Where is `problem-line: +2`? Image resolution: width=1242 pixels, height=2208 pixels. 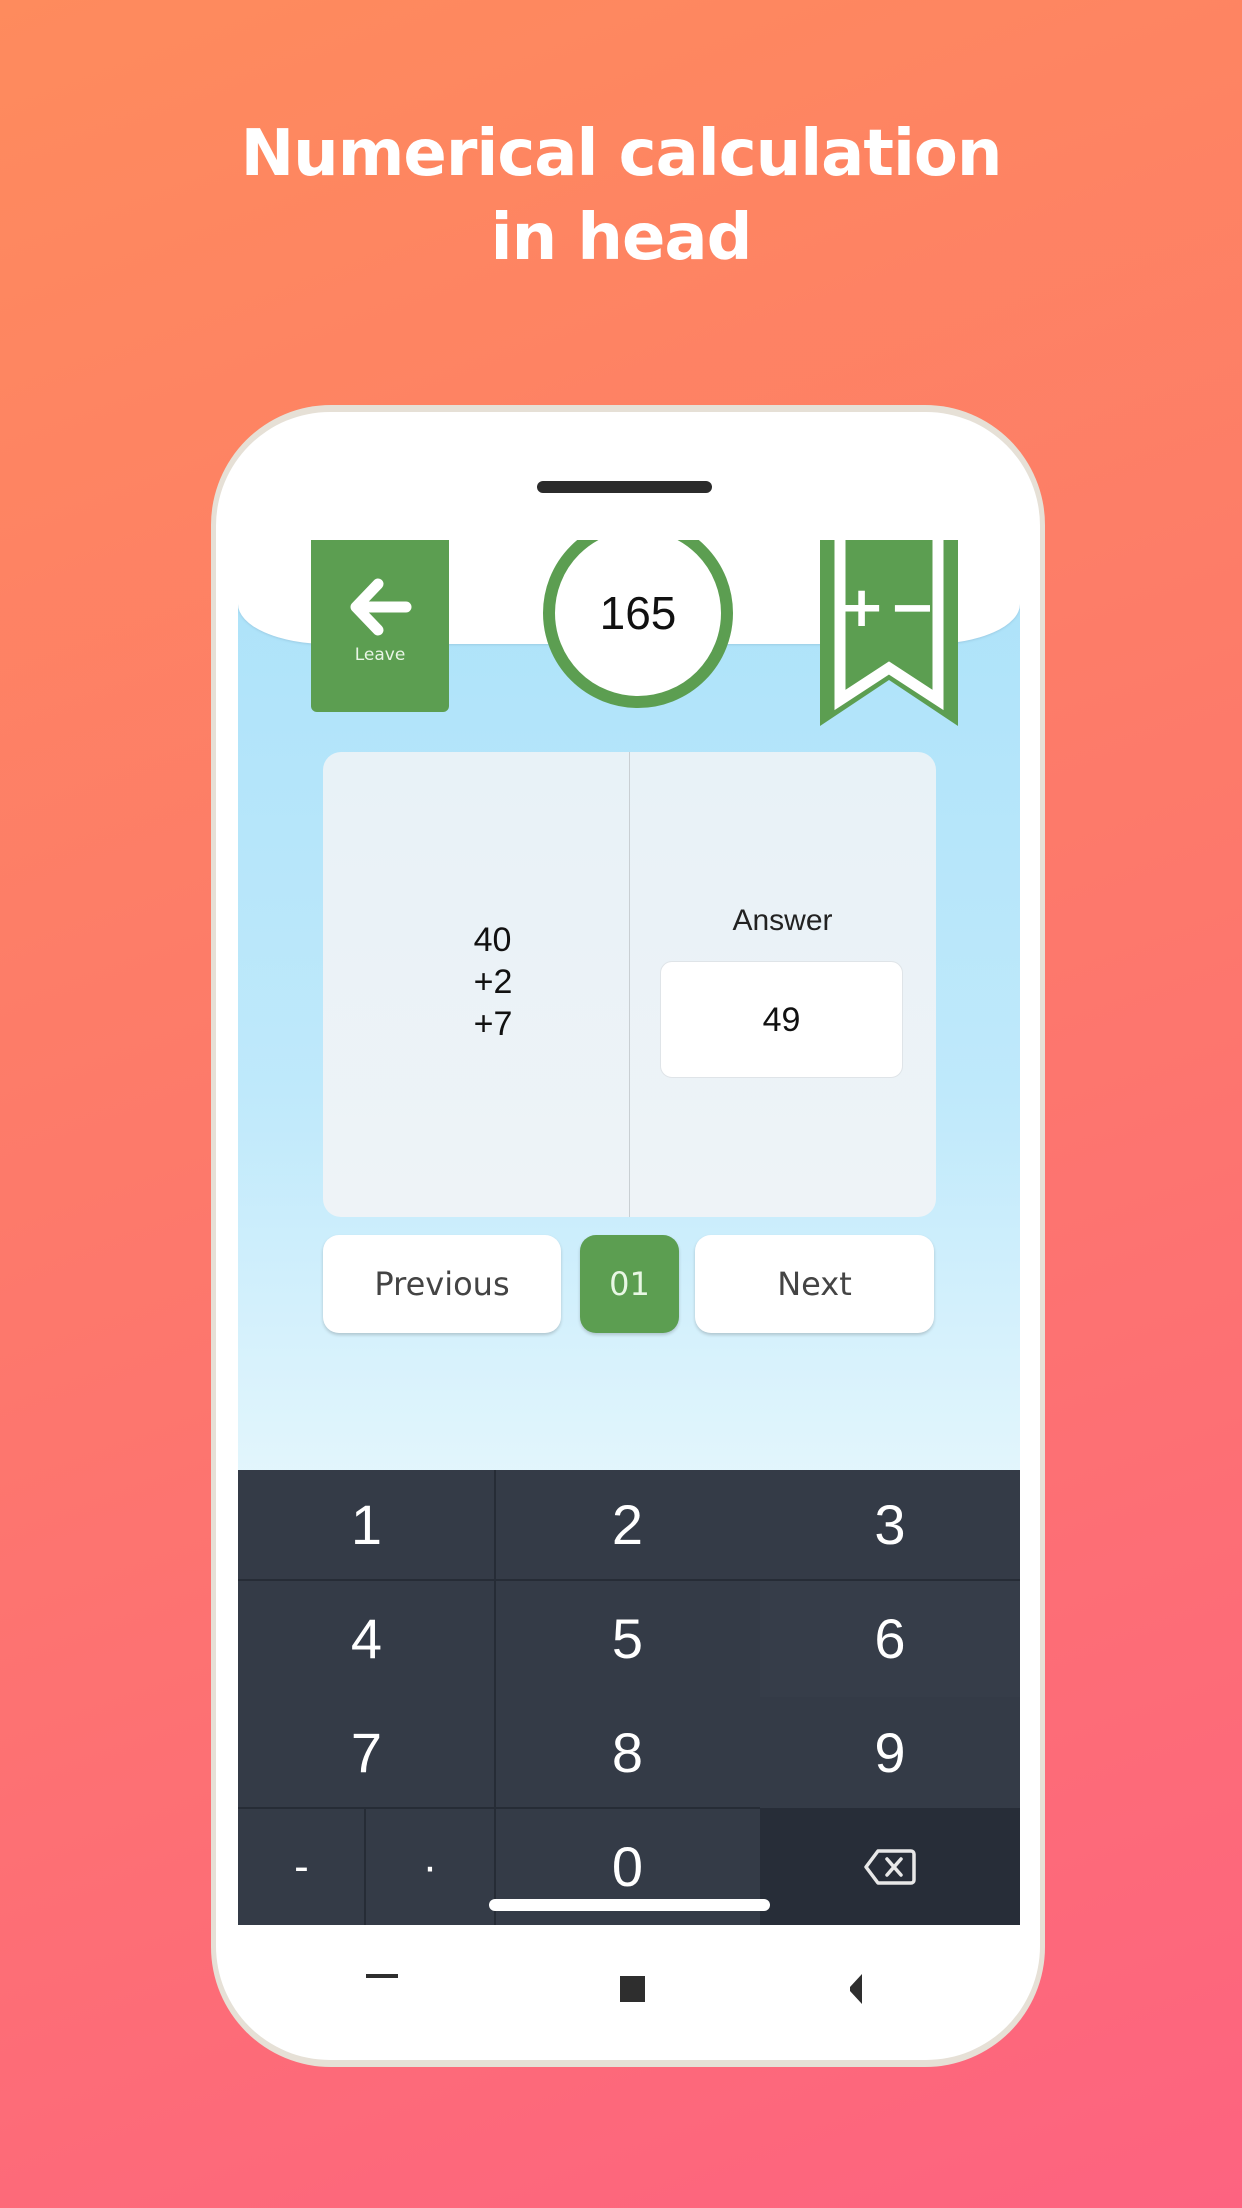
problem-line: +2 is located at coordinates (493, 981).